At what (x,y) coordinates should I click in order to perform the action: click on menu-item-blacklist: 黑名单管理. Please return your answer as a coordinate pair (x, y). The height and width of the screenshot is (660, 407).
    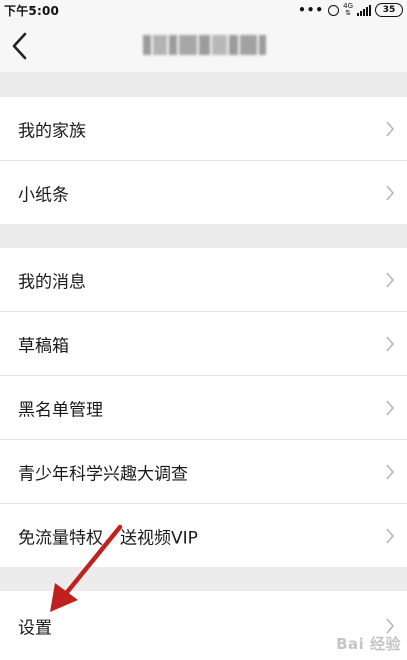
    Looking at the image, I should click on (203, 407).